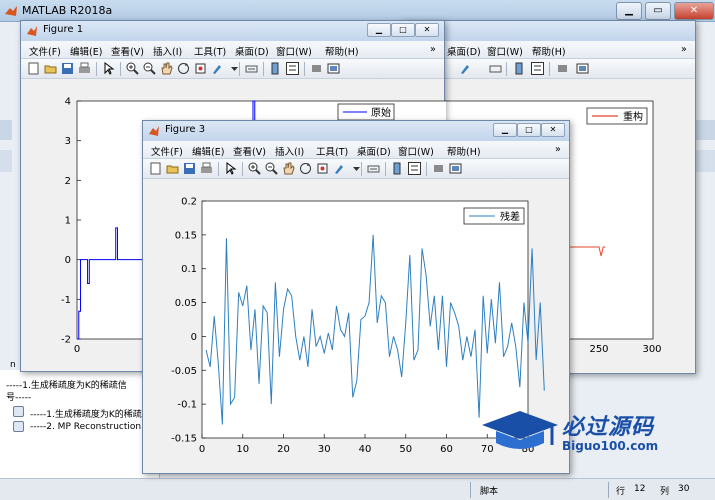 Image resolution: width=715 pixels, height=500 pixels. I want to click on figure-menu-bar: 桌面(D) 窗口(W) 帮助(H) », so click(548, 50).